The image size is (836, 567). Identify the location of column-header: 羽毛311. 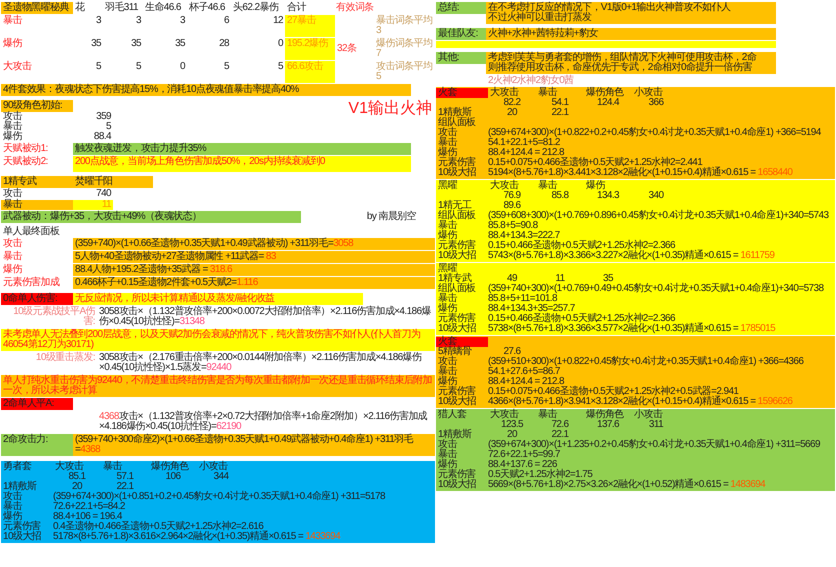
(121, 8).